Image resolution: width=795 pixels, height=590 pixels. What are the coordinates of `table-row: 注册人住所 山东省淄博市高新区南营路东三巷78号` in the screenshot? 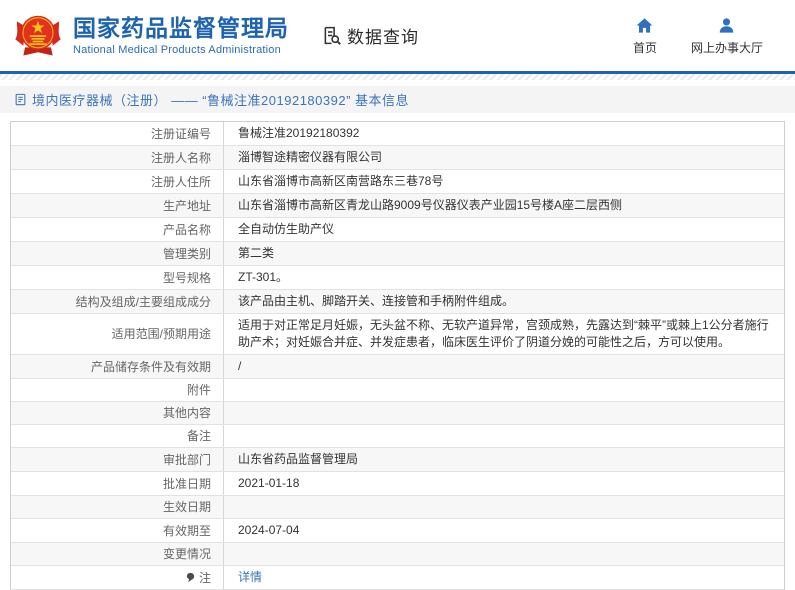 It's located at (397, 182).